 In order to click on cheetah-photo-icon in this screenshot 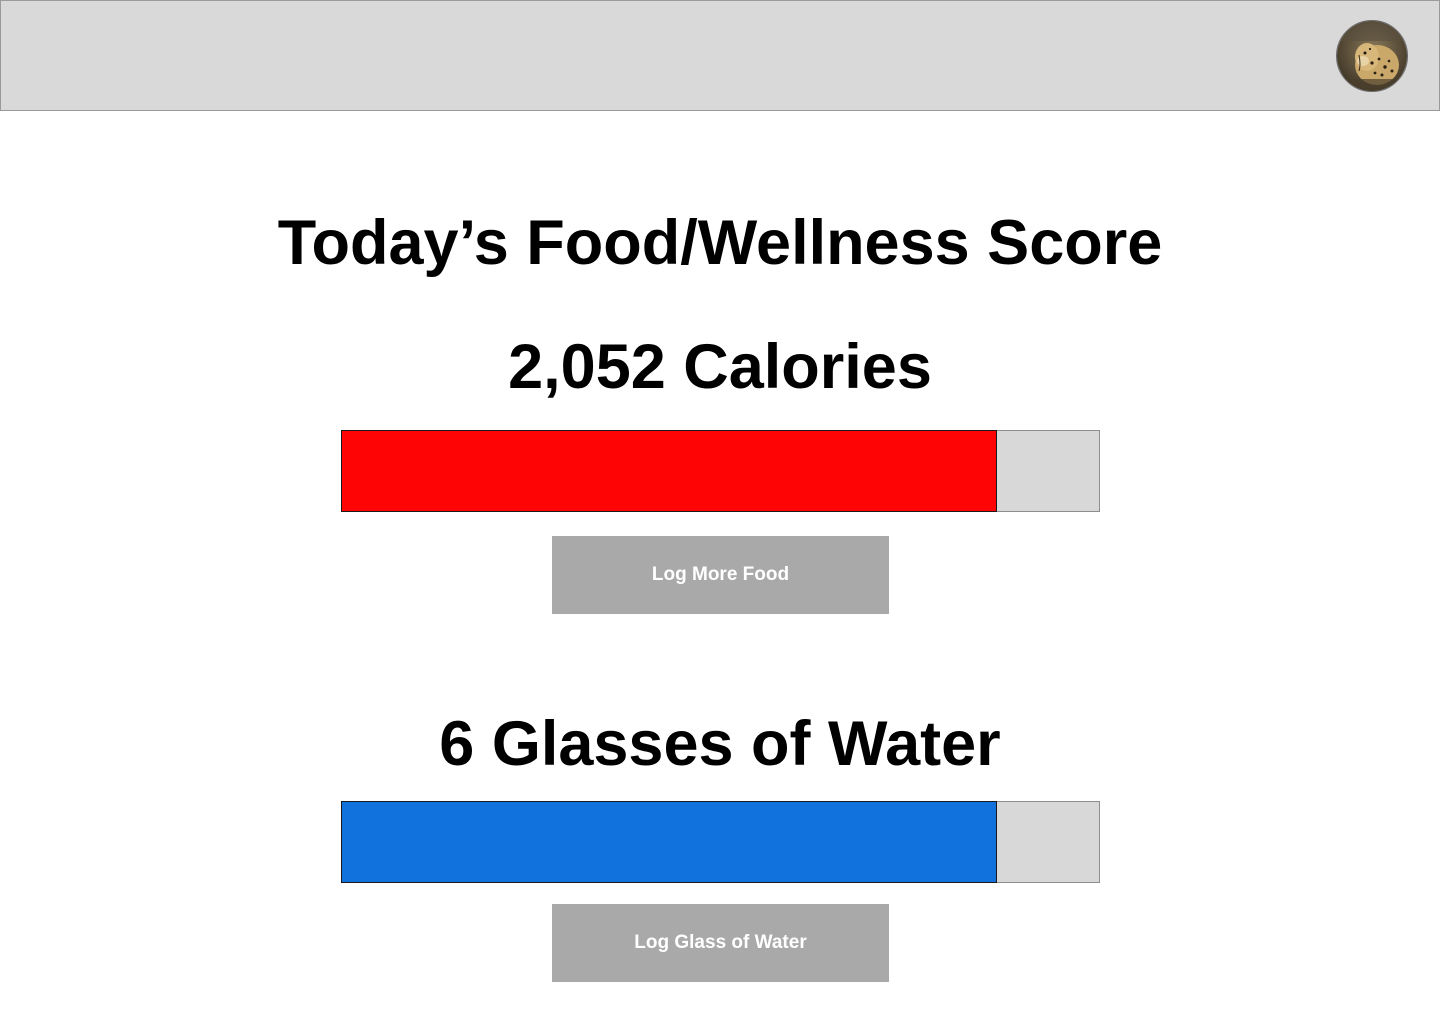, I will do `click(1372, 56)`.